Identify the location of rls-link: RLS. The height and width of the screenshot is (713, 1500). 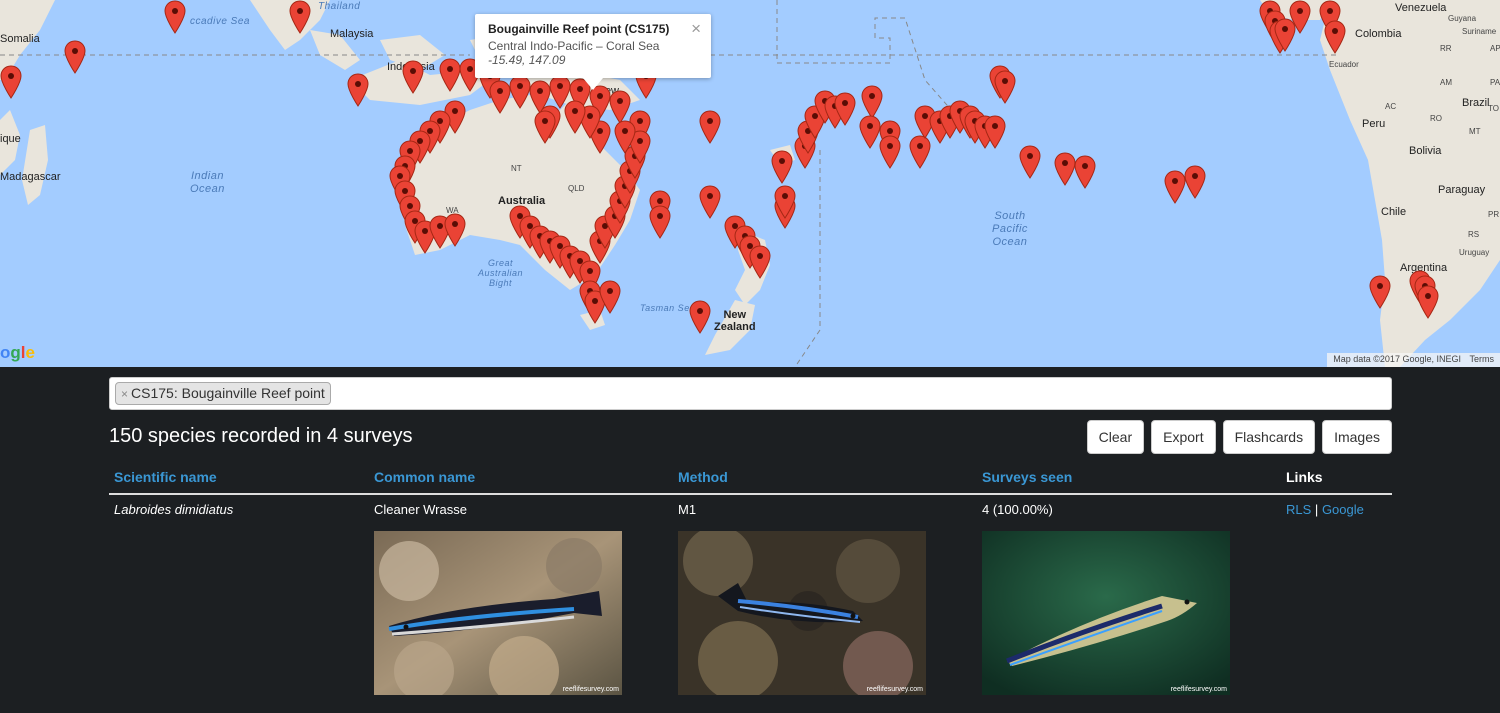
(1298, 509).